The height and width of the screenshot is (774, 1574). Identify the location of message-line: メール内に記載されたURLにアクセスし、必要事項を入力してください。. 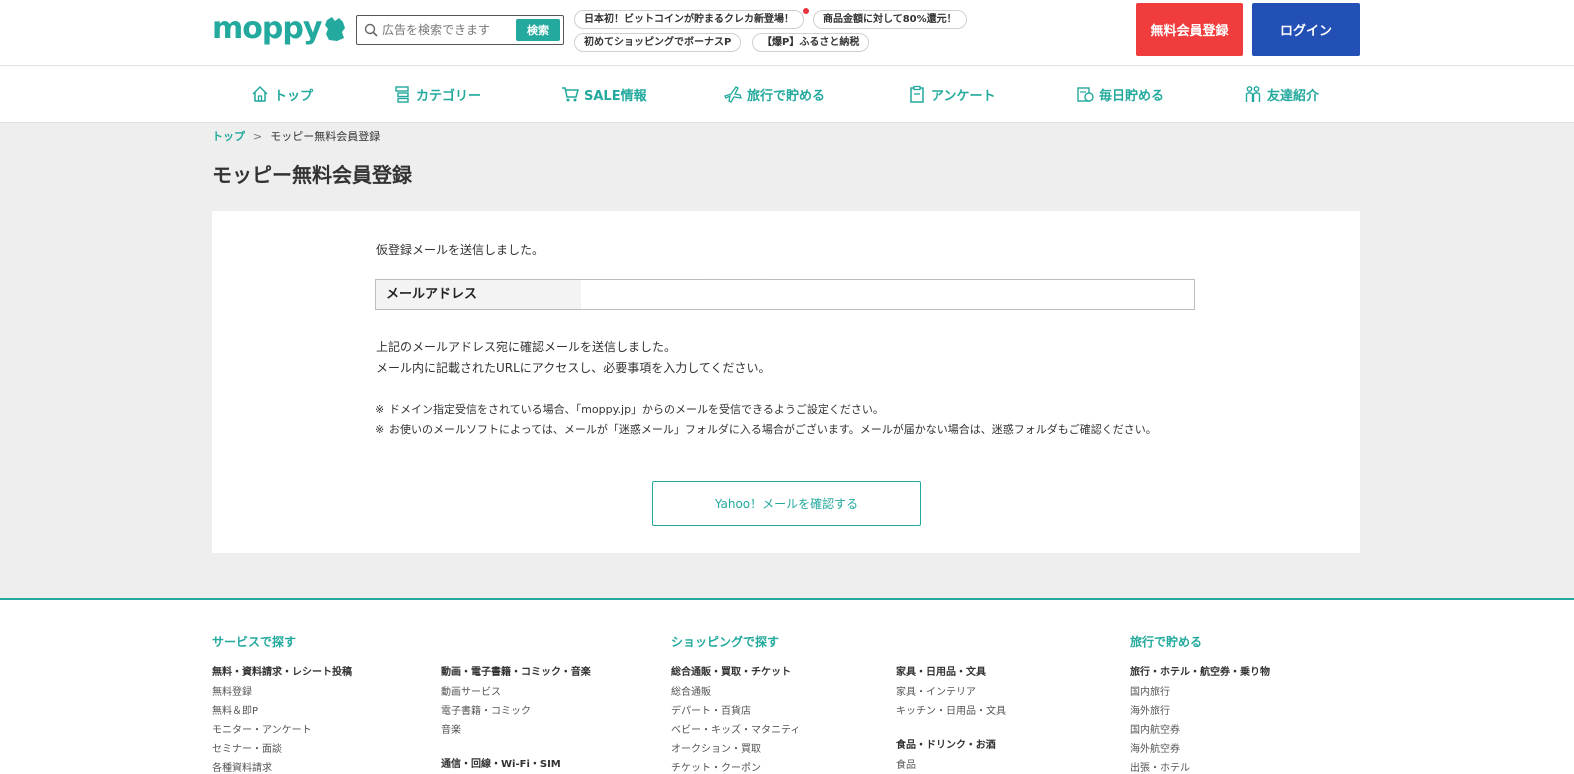
(573, 368).